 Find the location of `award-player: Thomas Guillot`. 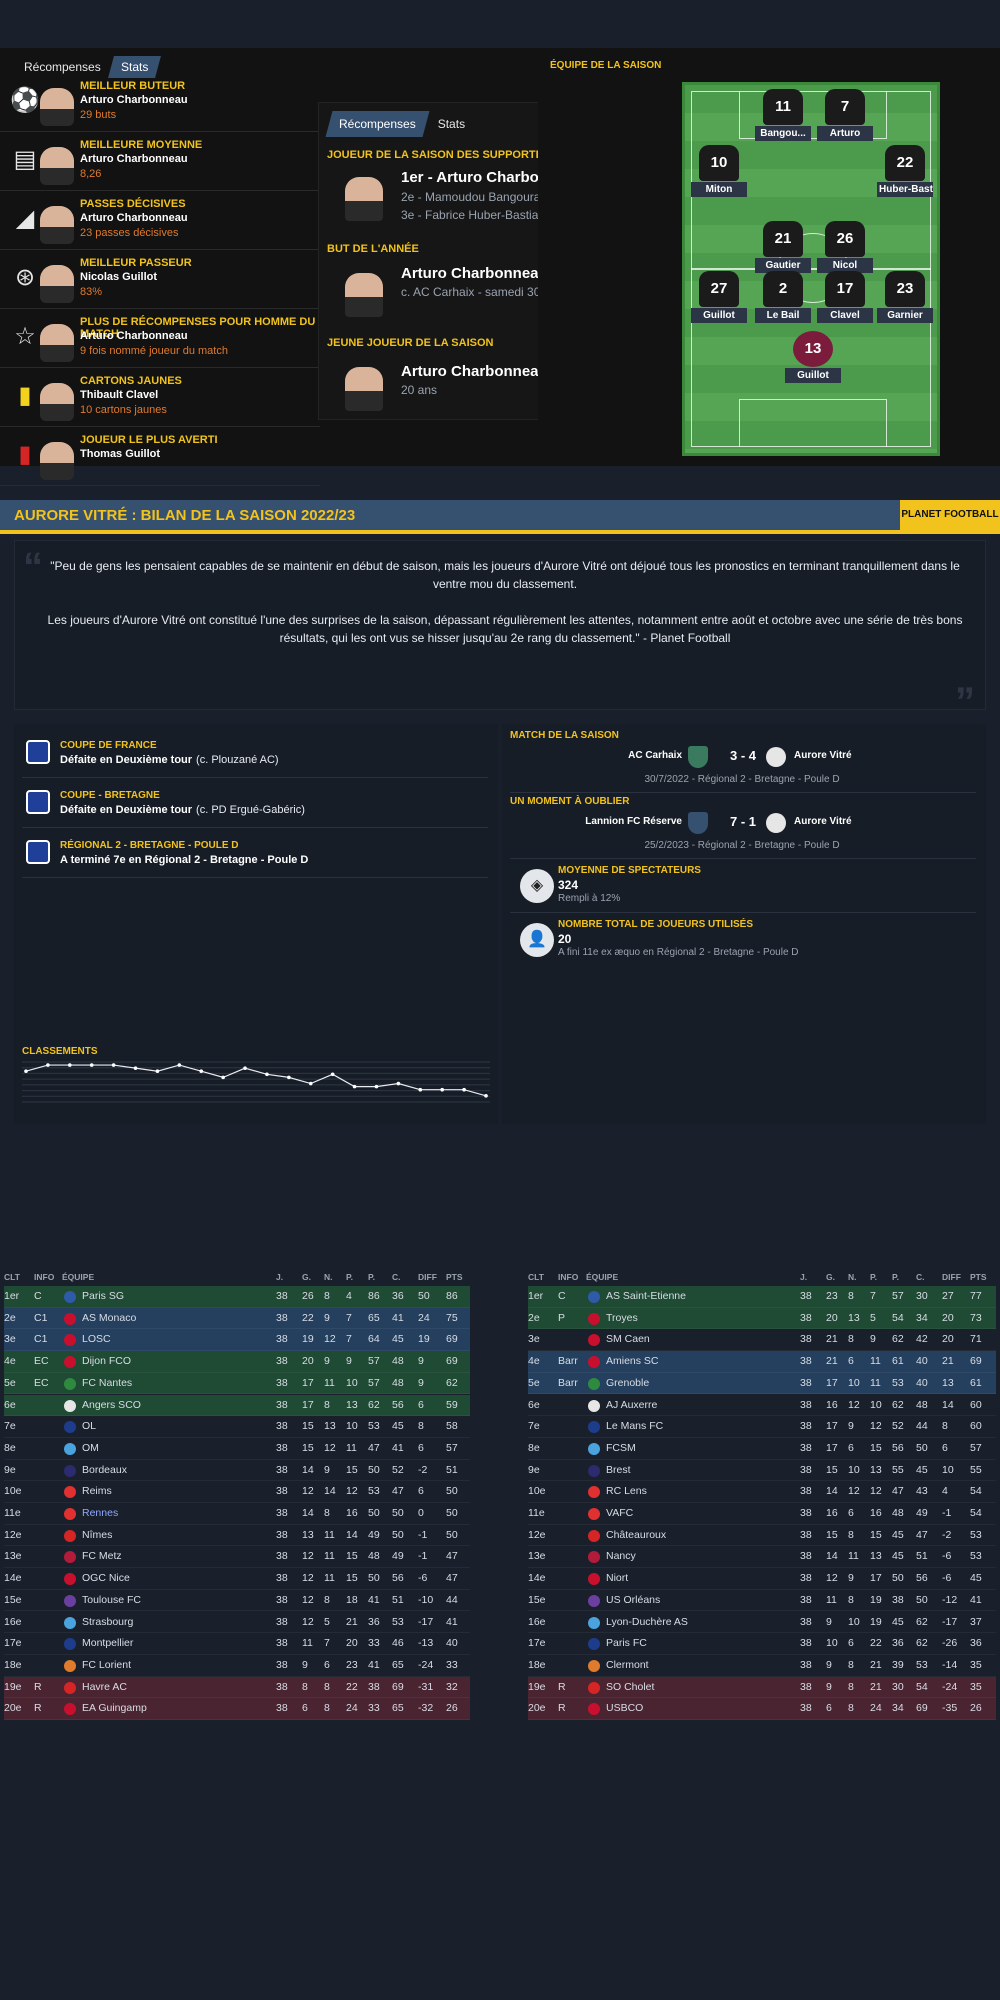

award-player: Thomas Guillot is located at coordinates (120, 454).